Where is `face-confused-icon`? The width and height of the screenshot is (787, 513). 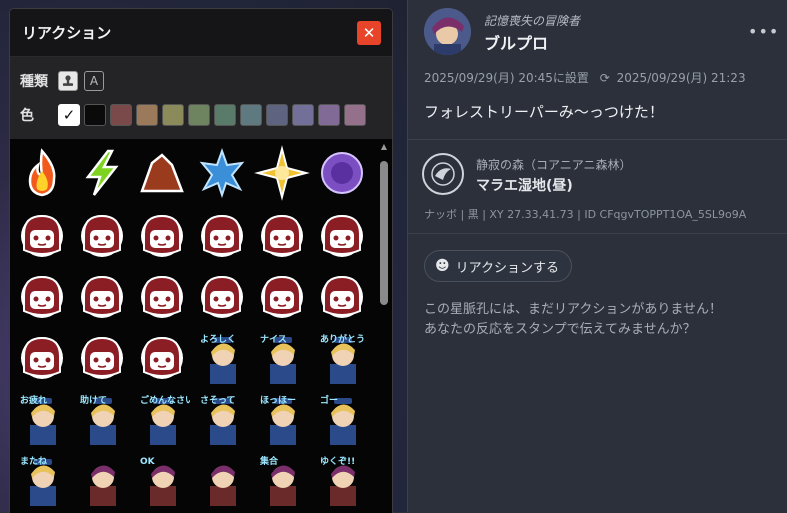
face-confused-icon is located at coordinates (102, 235).